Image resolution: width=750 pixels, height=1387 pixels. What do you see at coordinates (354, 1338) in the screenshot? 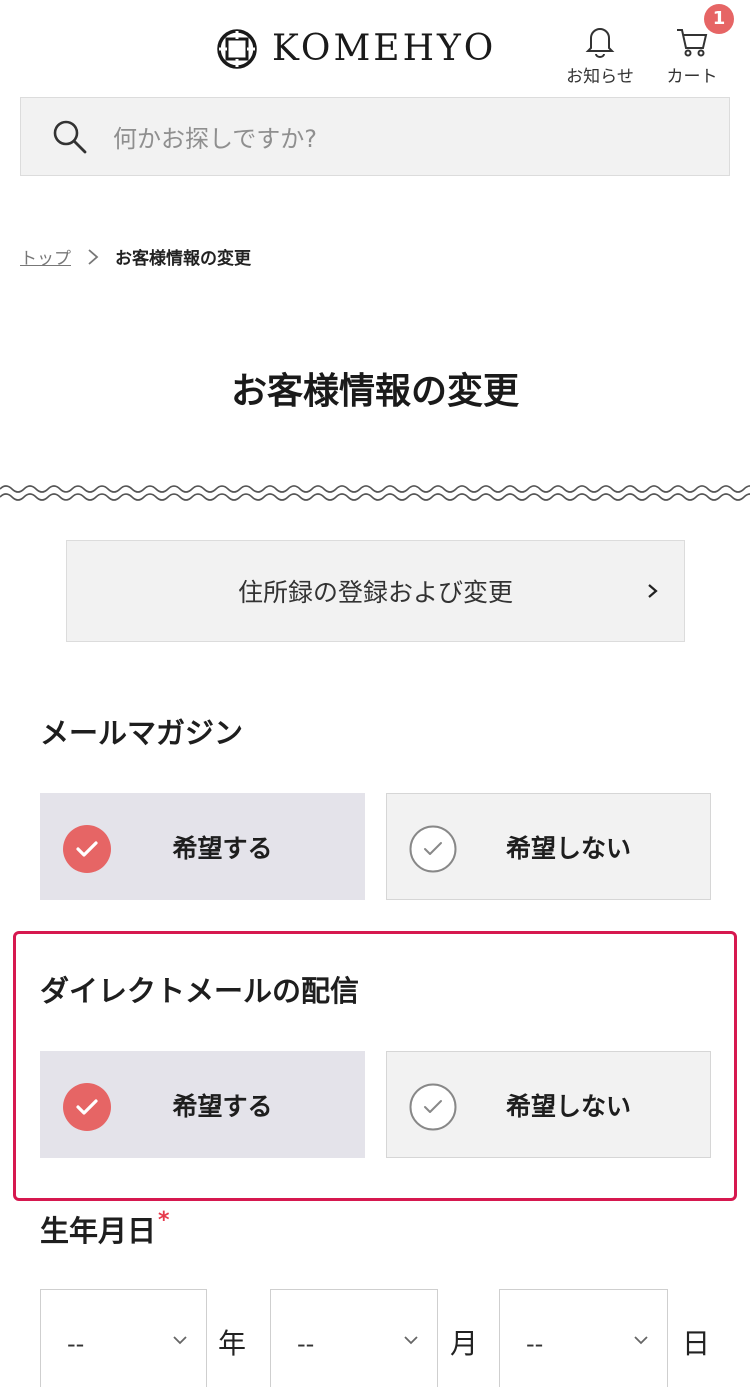
I see `birth-month-select: --` at bounding box center [354, 1338].